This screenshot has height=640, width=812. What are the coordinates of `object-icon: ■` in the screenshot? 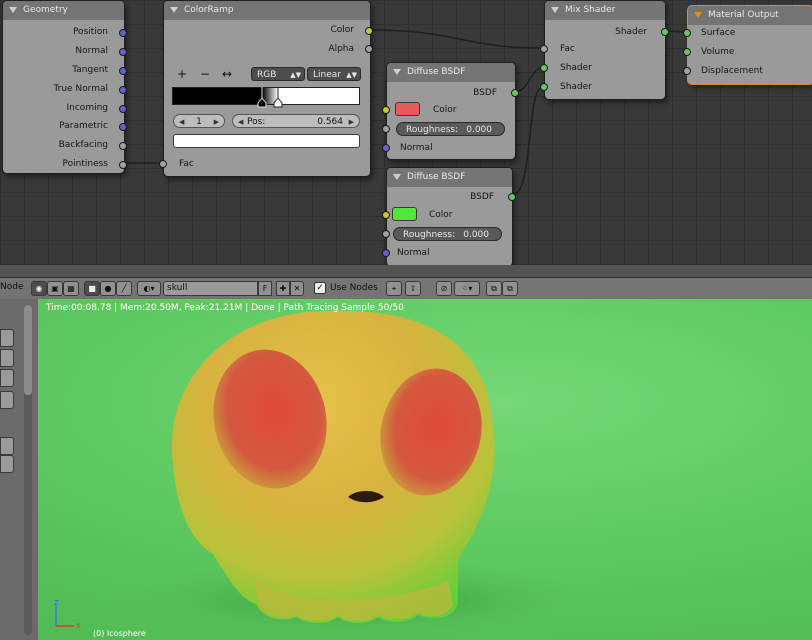 It's located at (92, 288).